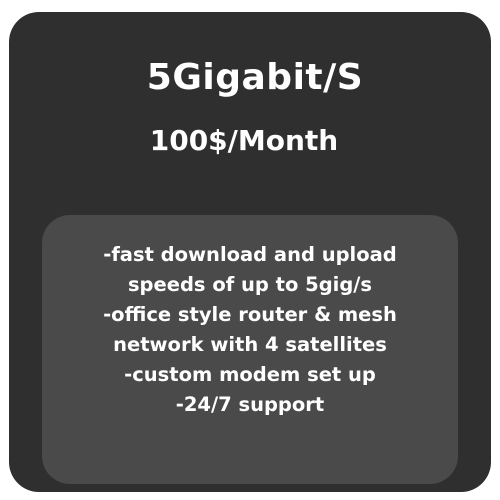 This screenshot has width=500, height=500. Describe the element at coordinates (250, 404) in the screenshot. I see `feature-line: -24/7 support` at that location.